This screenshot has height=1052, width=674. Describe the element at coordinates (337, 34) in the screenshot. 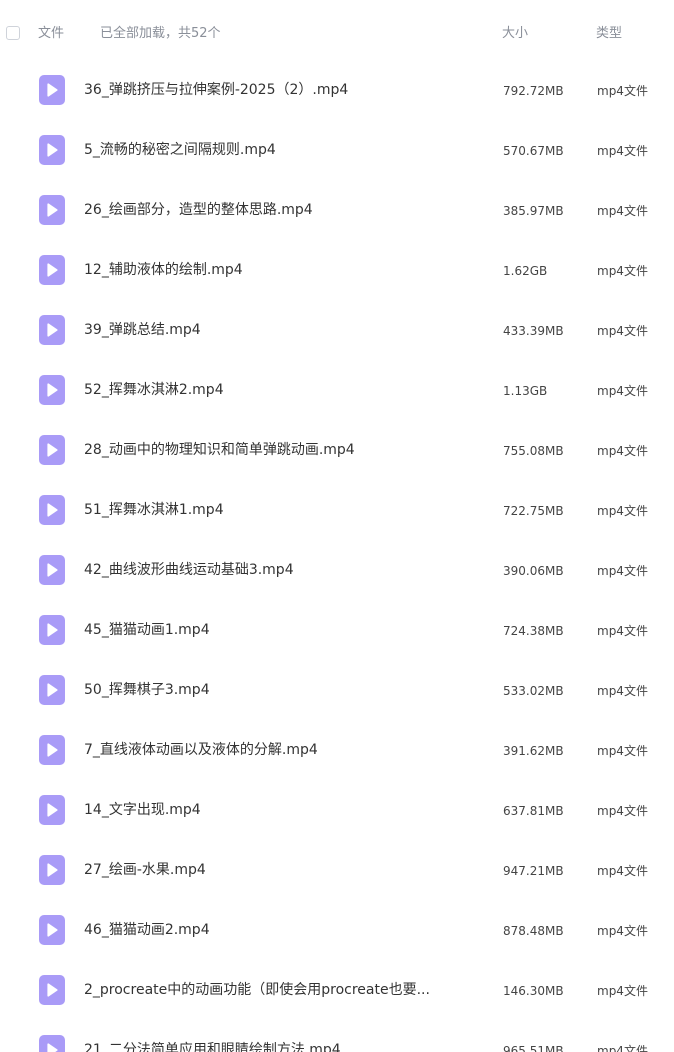

I see `file-list-header: 文件 已全部加载，共52个 大小 类型` at that location.